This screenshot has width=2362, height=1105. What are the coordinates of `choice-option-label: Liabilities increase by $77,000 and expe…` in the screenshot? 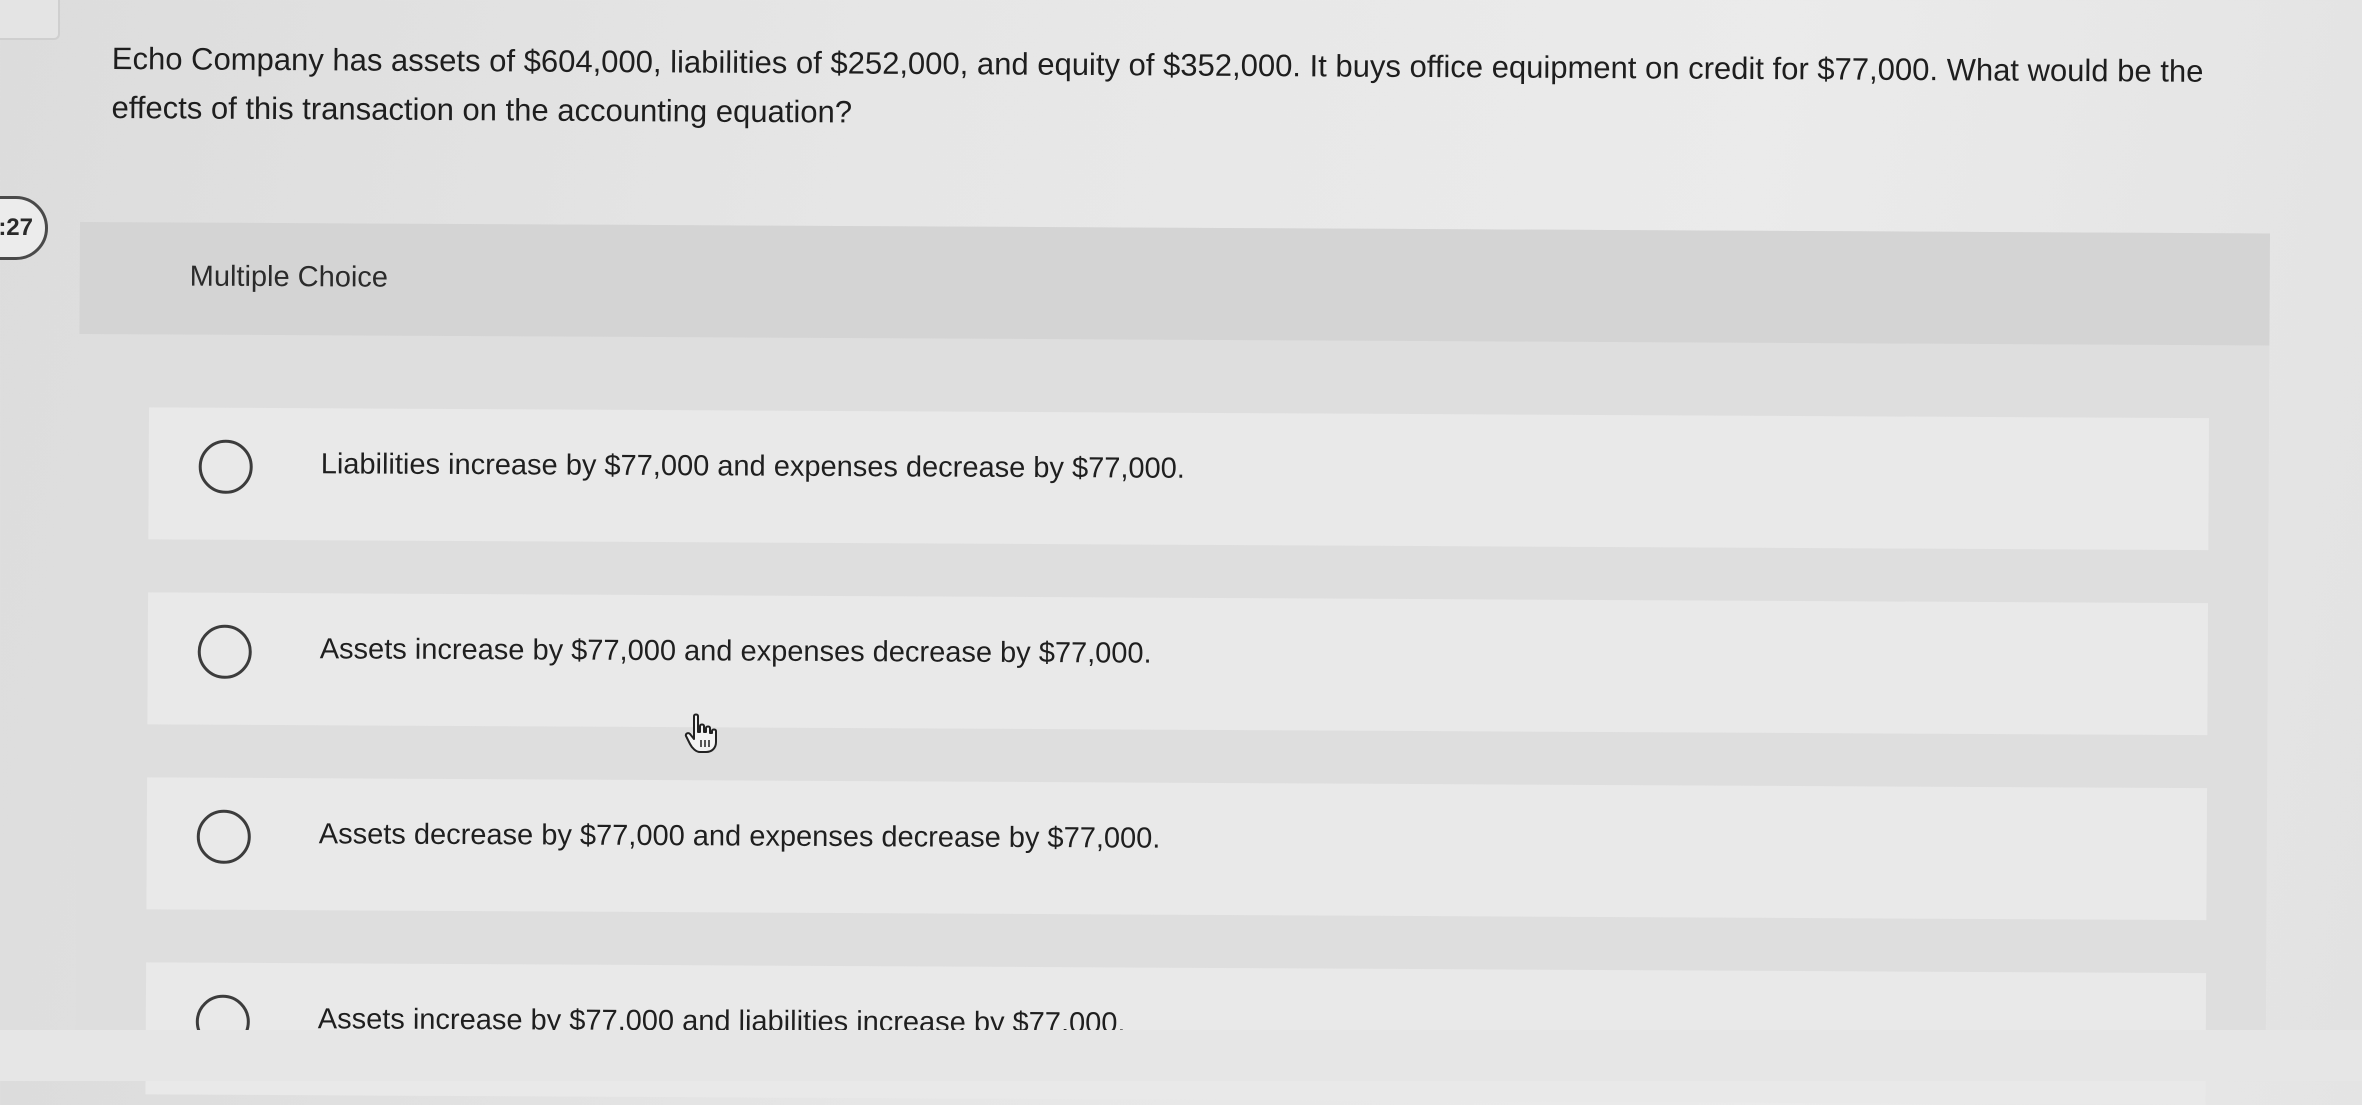 It's located at (752, 466).